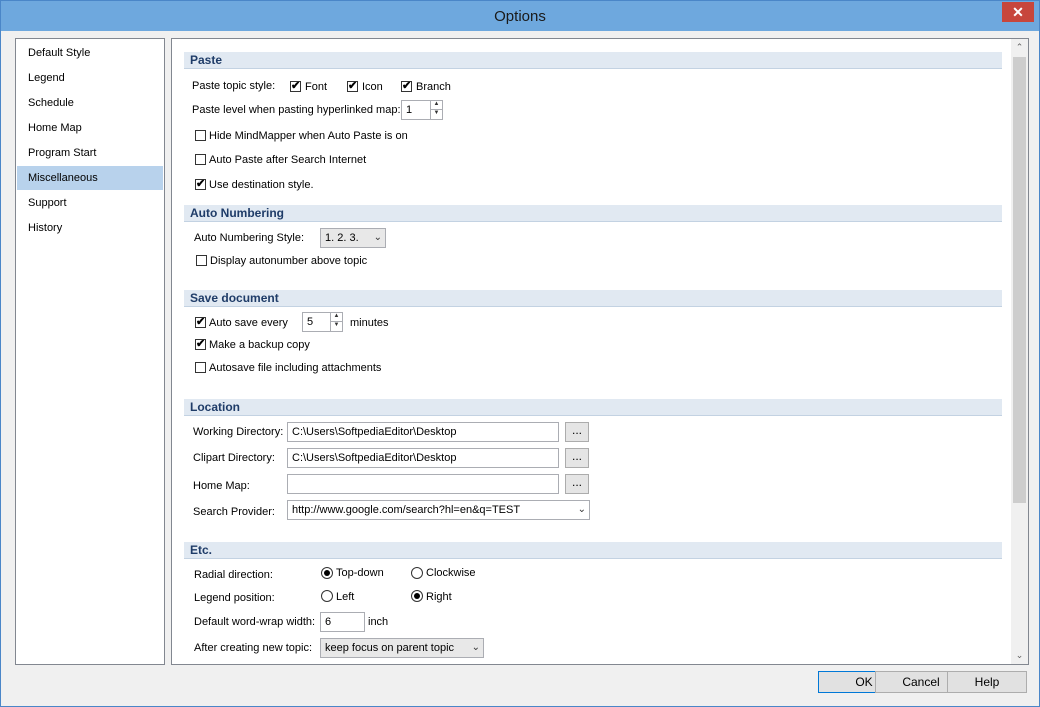 The width and height of the screenshot is (1040, 707). I want to click on window-title: Options, so click(520, 16).